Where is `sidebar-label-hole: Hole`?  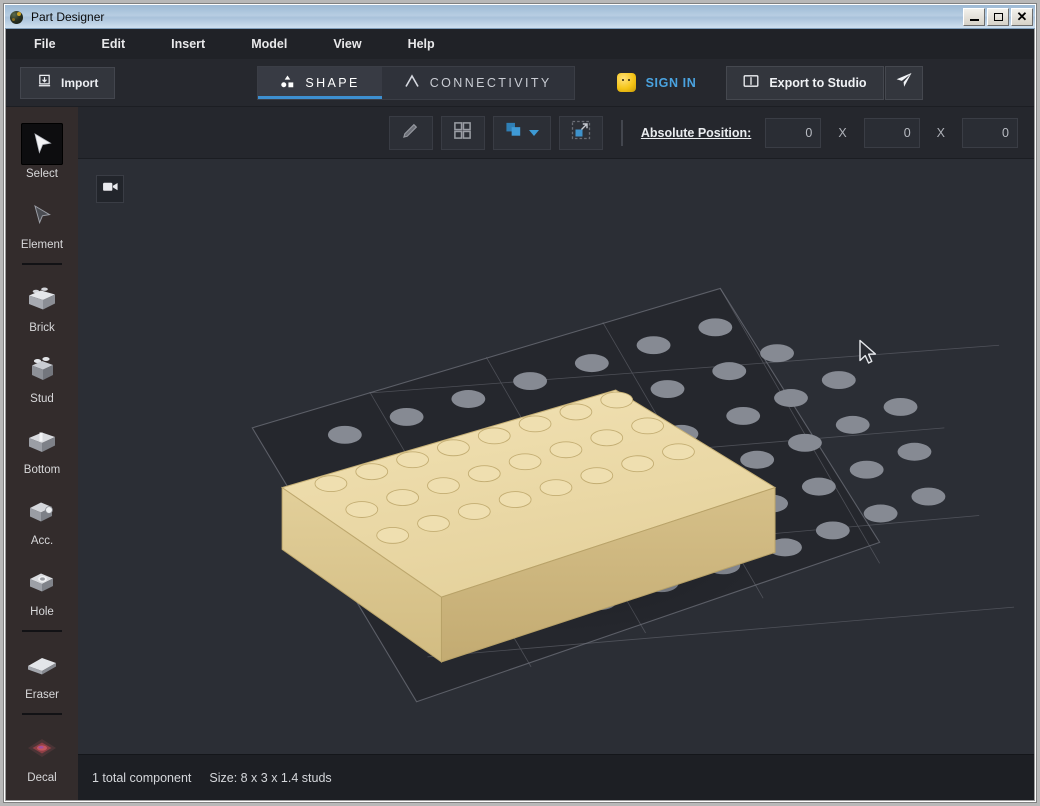 sidebar-label-hole: Hole is located at coordinates (42, 612).